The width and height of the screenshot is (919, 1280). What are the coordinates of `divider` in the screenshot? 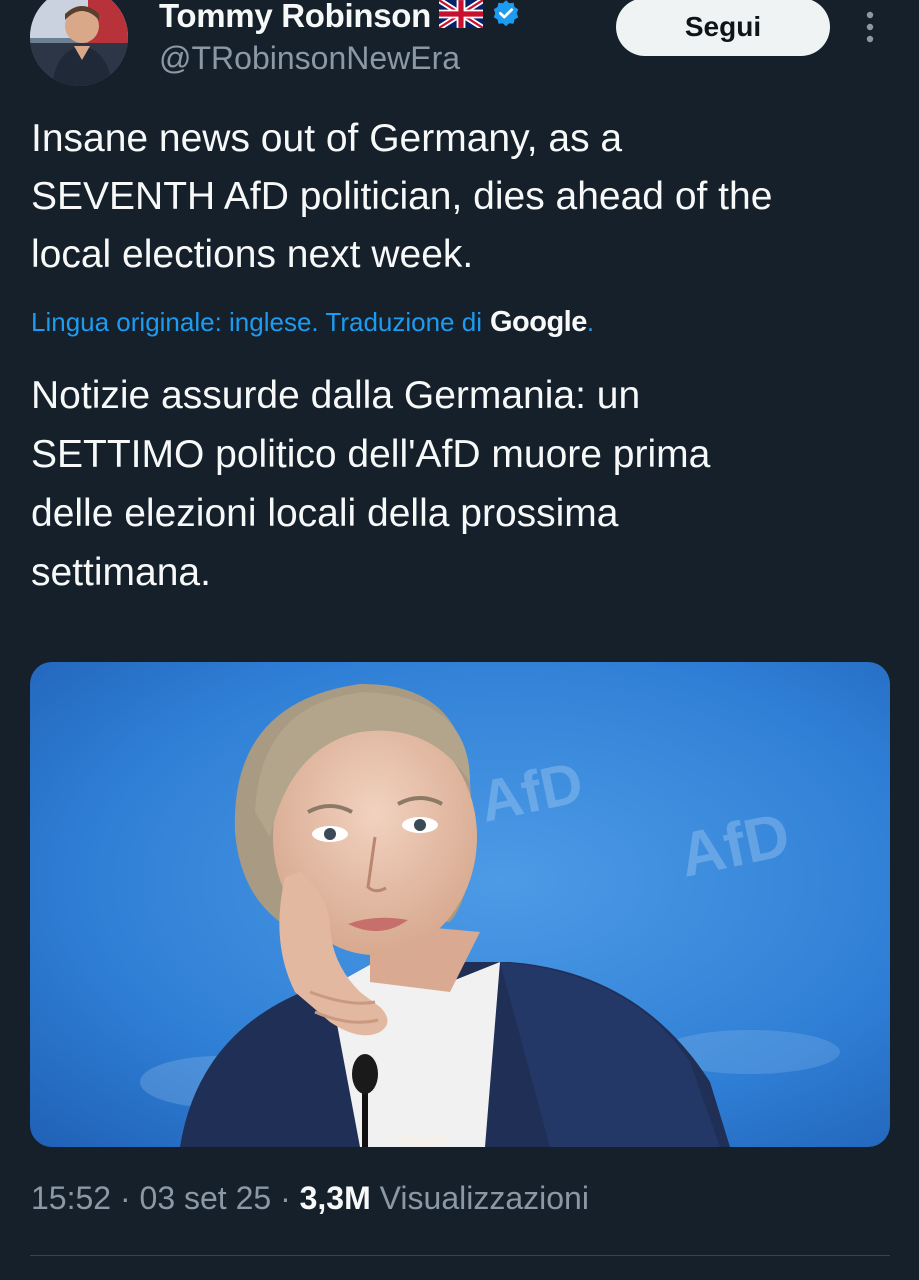 It's located at (460, 1255).